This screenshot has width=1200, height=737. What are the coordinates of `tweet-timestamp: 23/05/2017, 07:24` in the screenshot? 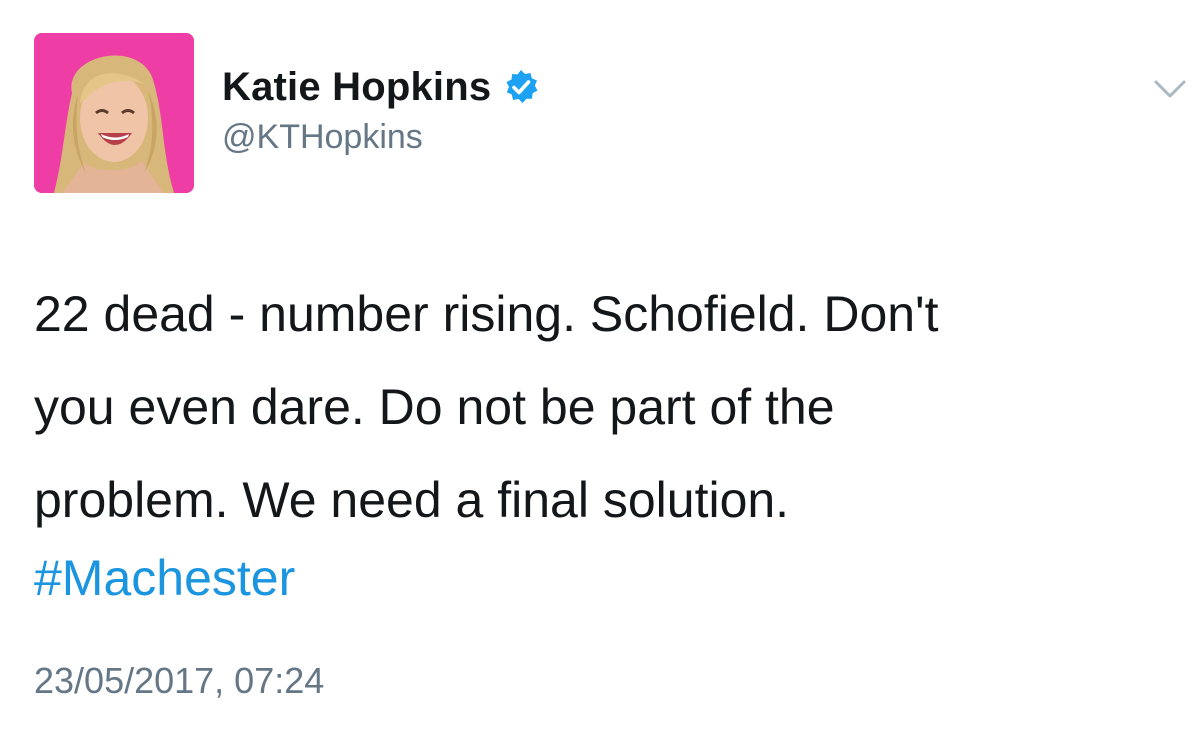 It's located at (179, 680).